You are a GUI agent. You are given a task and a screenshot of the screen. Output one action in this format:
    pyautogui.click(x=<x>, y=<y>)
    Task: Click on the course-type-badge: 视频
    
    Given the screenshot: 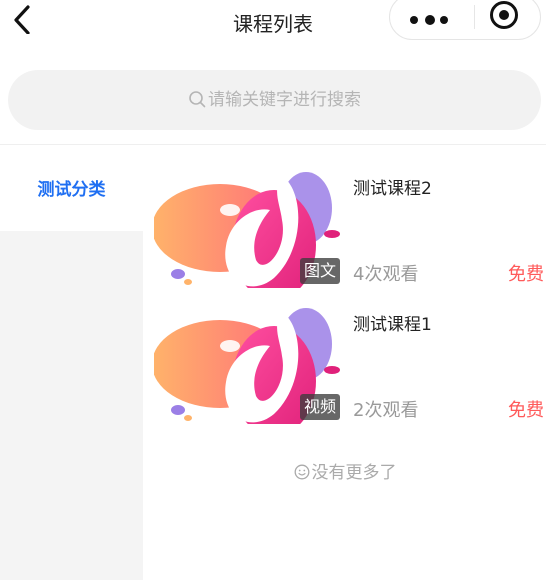 What is the action you would take?
    pyautogui.click(x=319, y=407)
    